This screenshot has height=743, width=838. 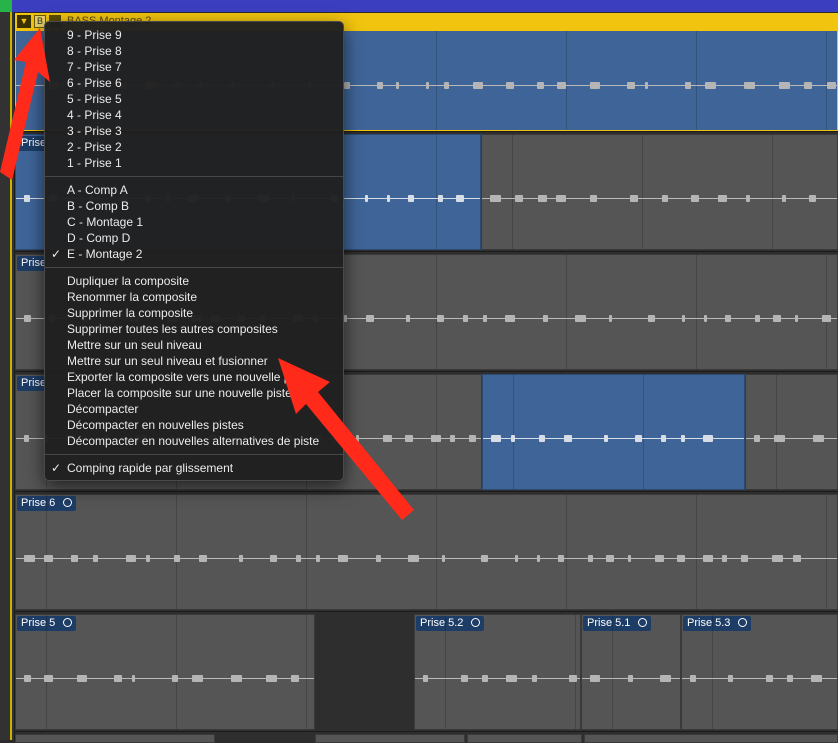 What do you see at coordinates (25, 104) in the screenshot?
I see `arrow-up-left` at bounding box center [25, 104].